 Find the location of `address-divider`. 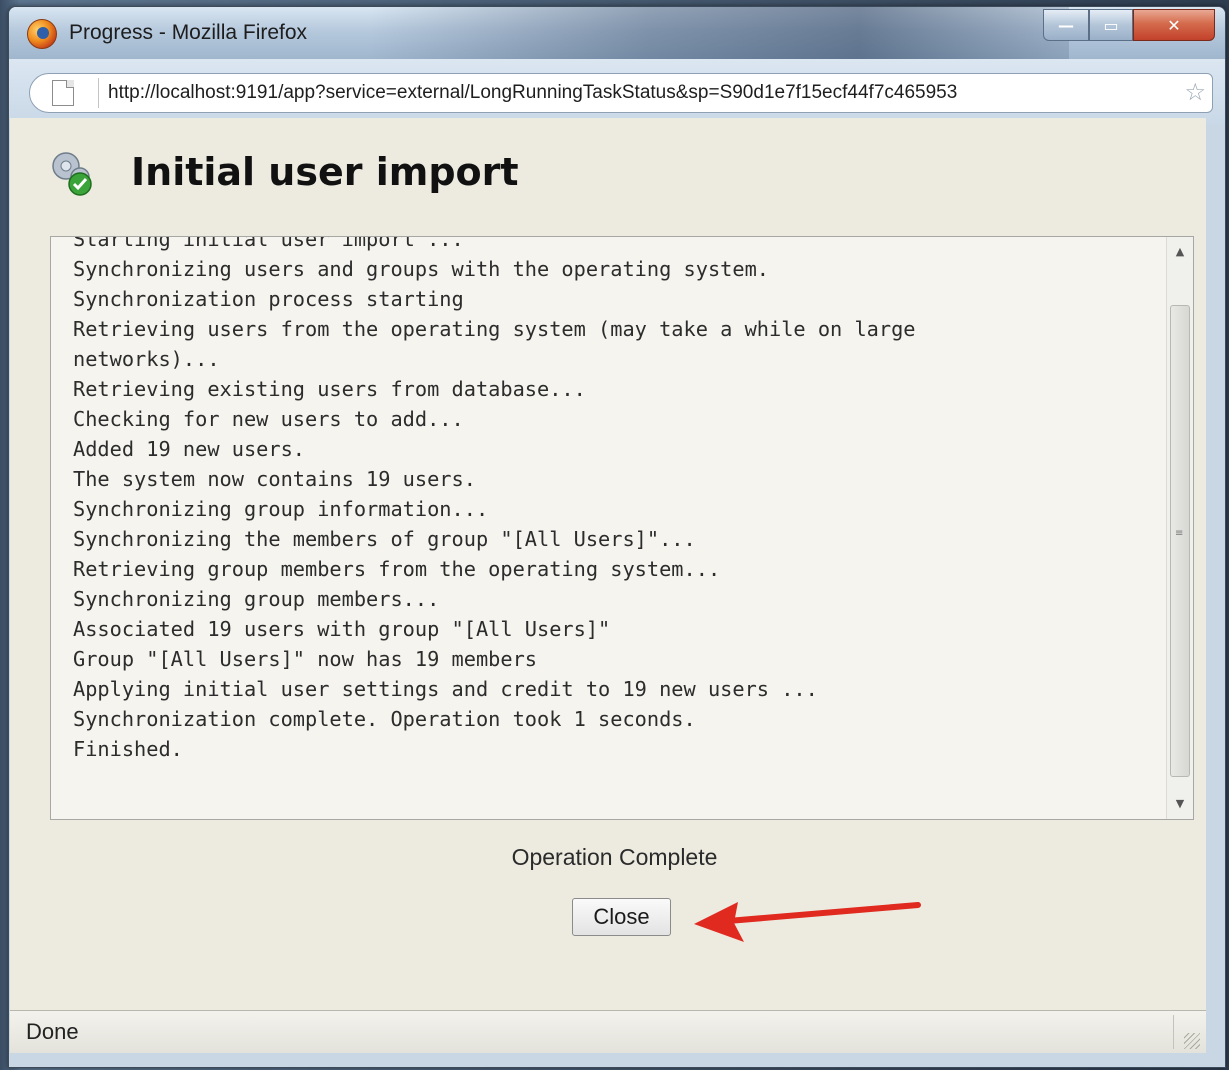

address-divider is located at coordinates (98, 93).